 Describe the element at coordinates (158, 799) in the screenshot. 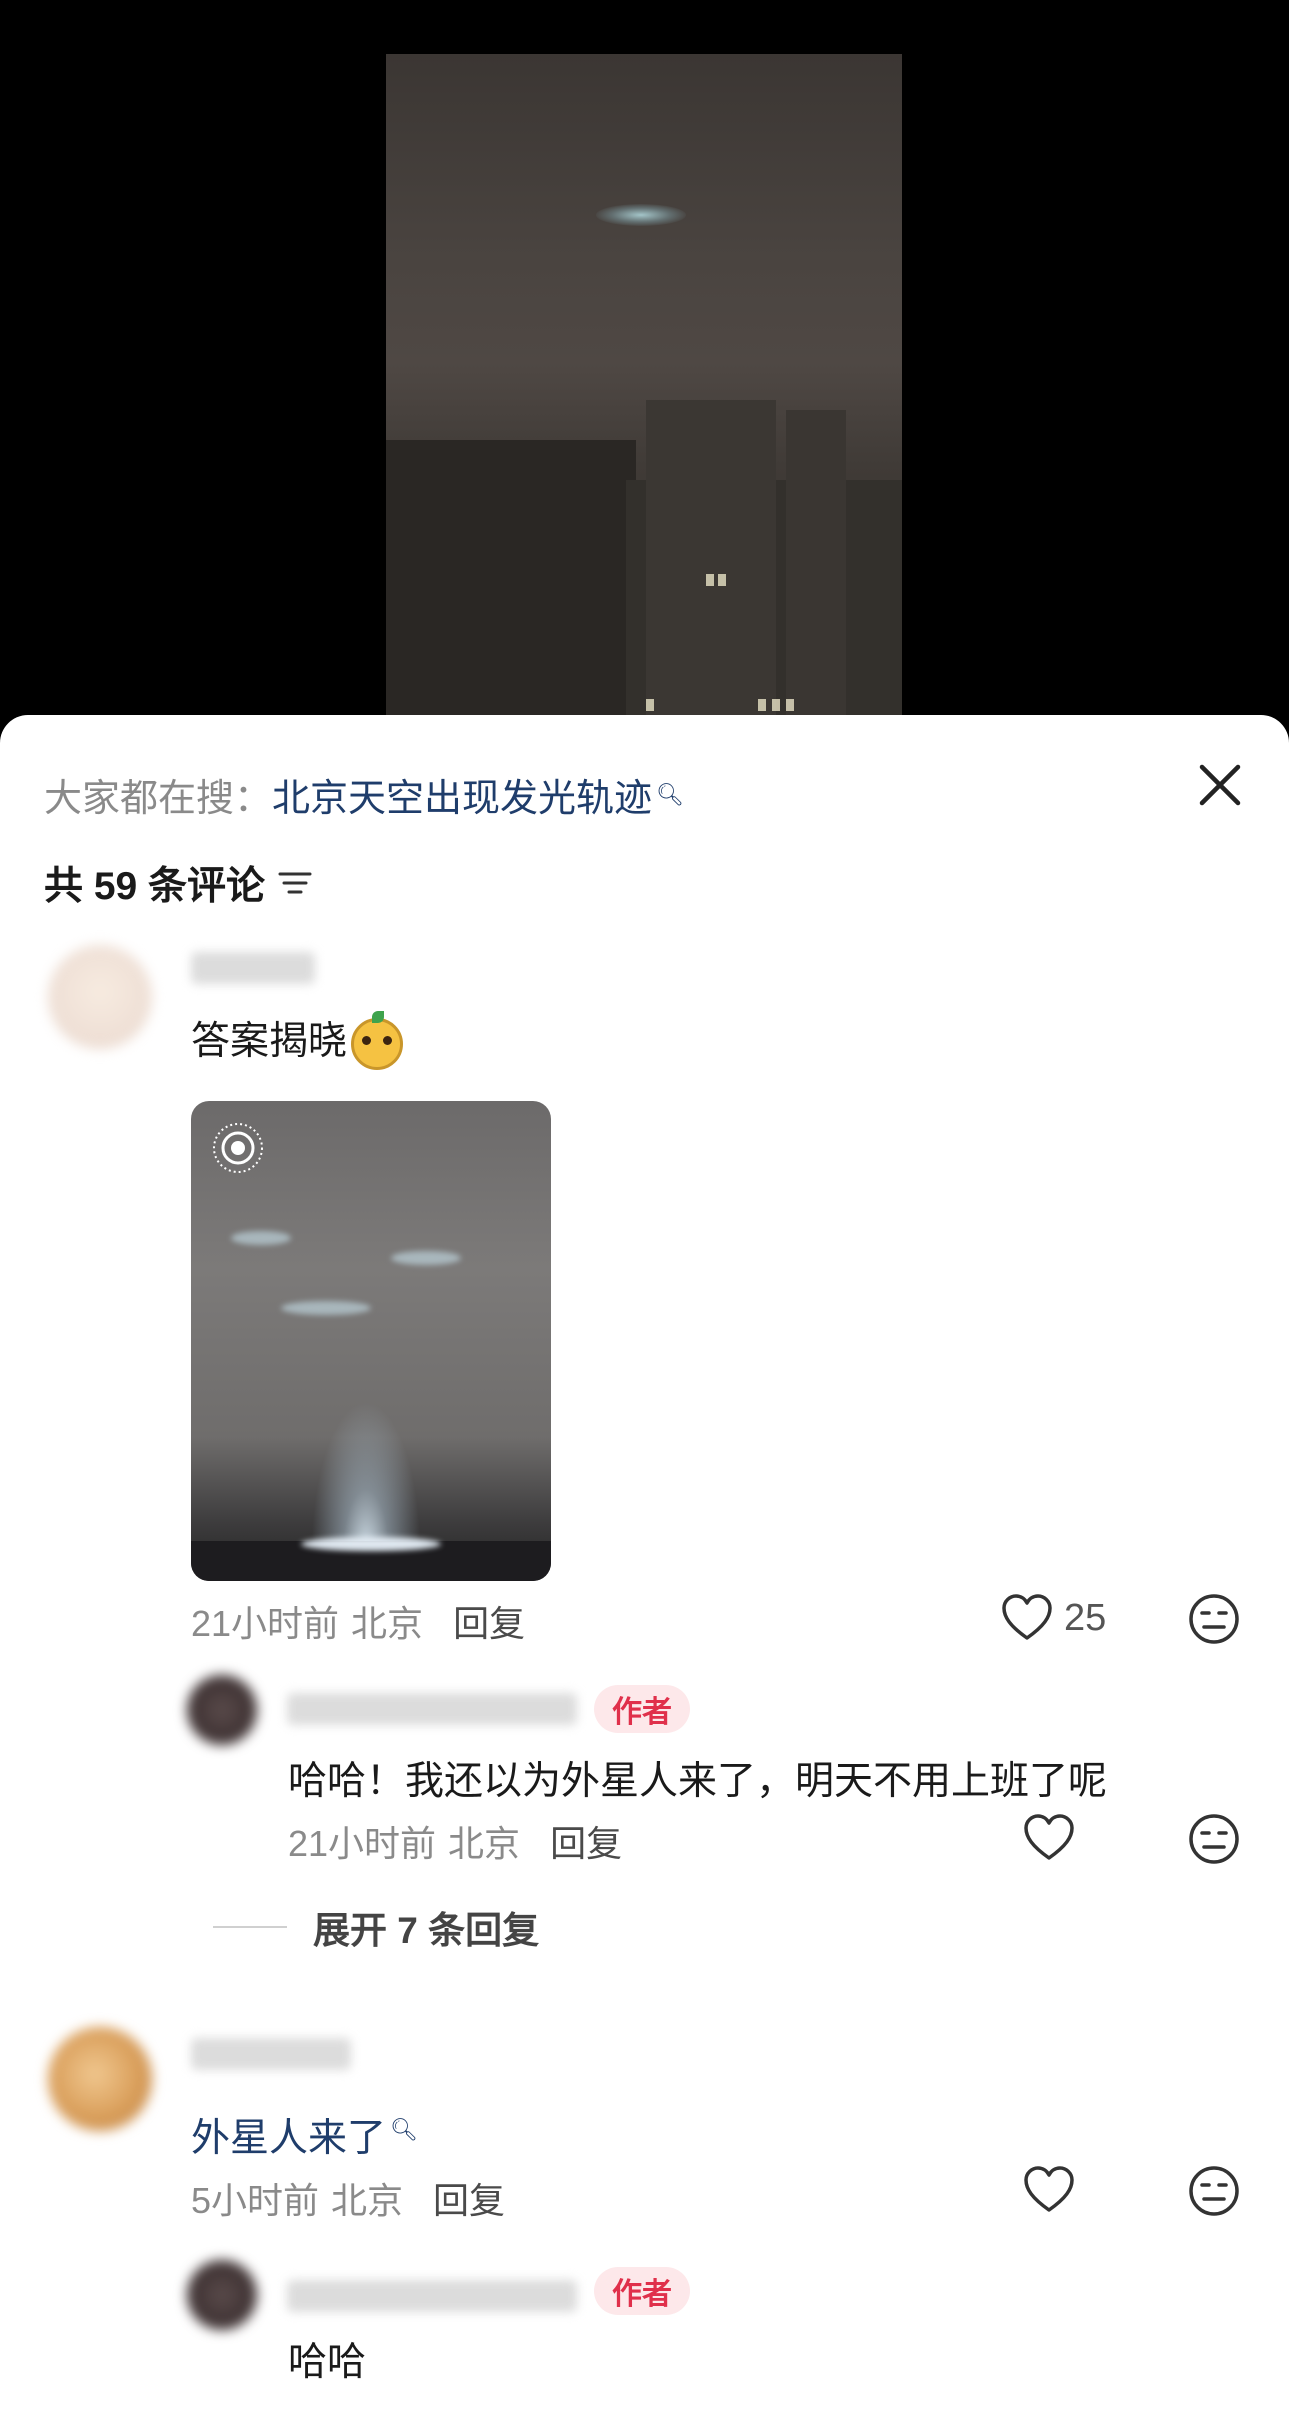

I see `trending-search-prefix: 大家都在搜：` at that location.